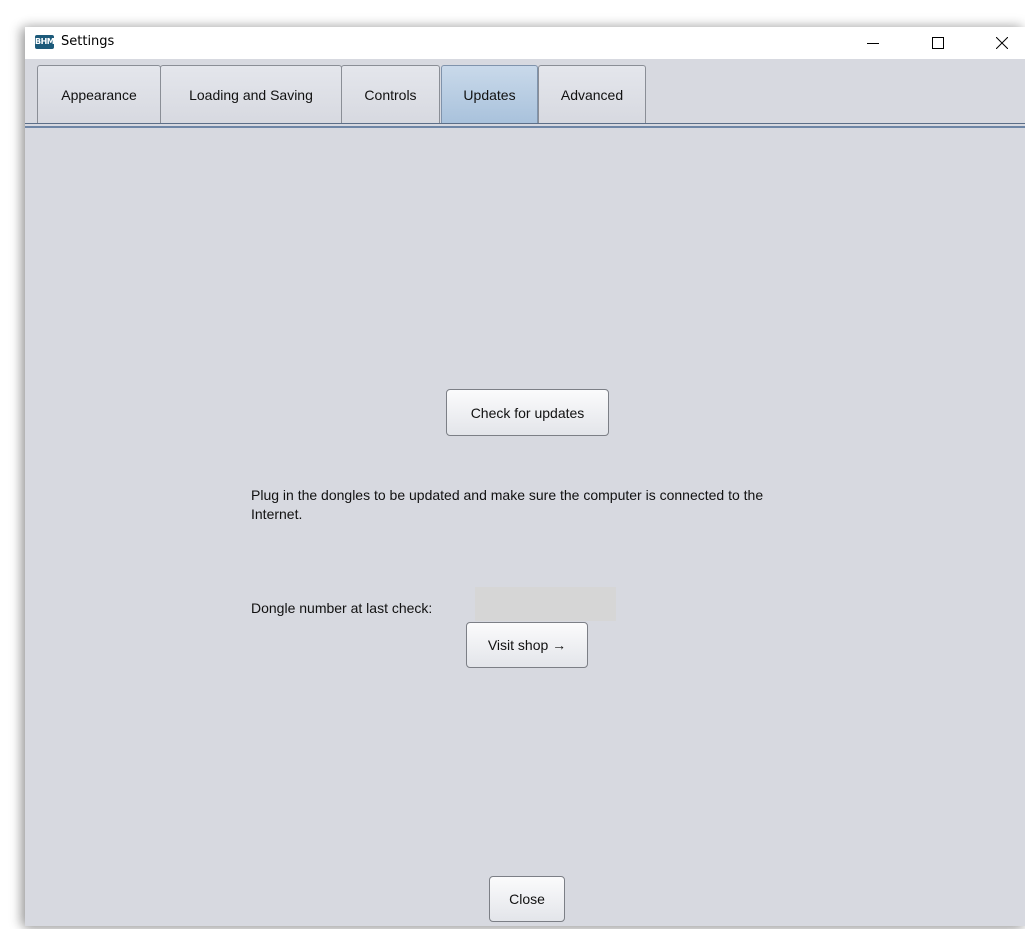 The image size is (1025, 929). Describe the element at coordinates (88, 41) in the screenshot. I see `window-title: Settings` at that location.